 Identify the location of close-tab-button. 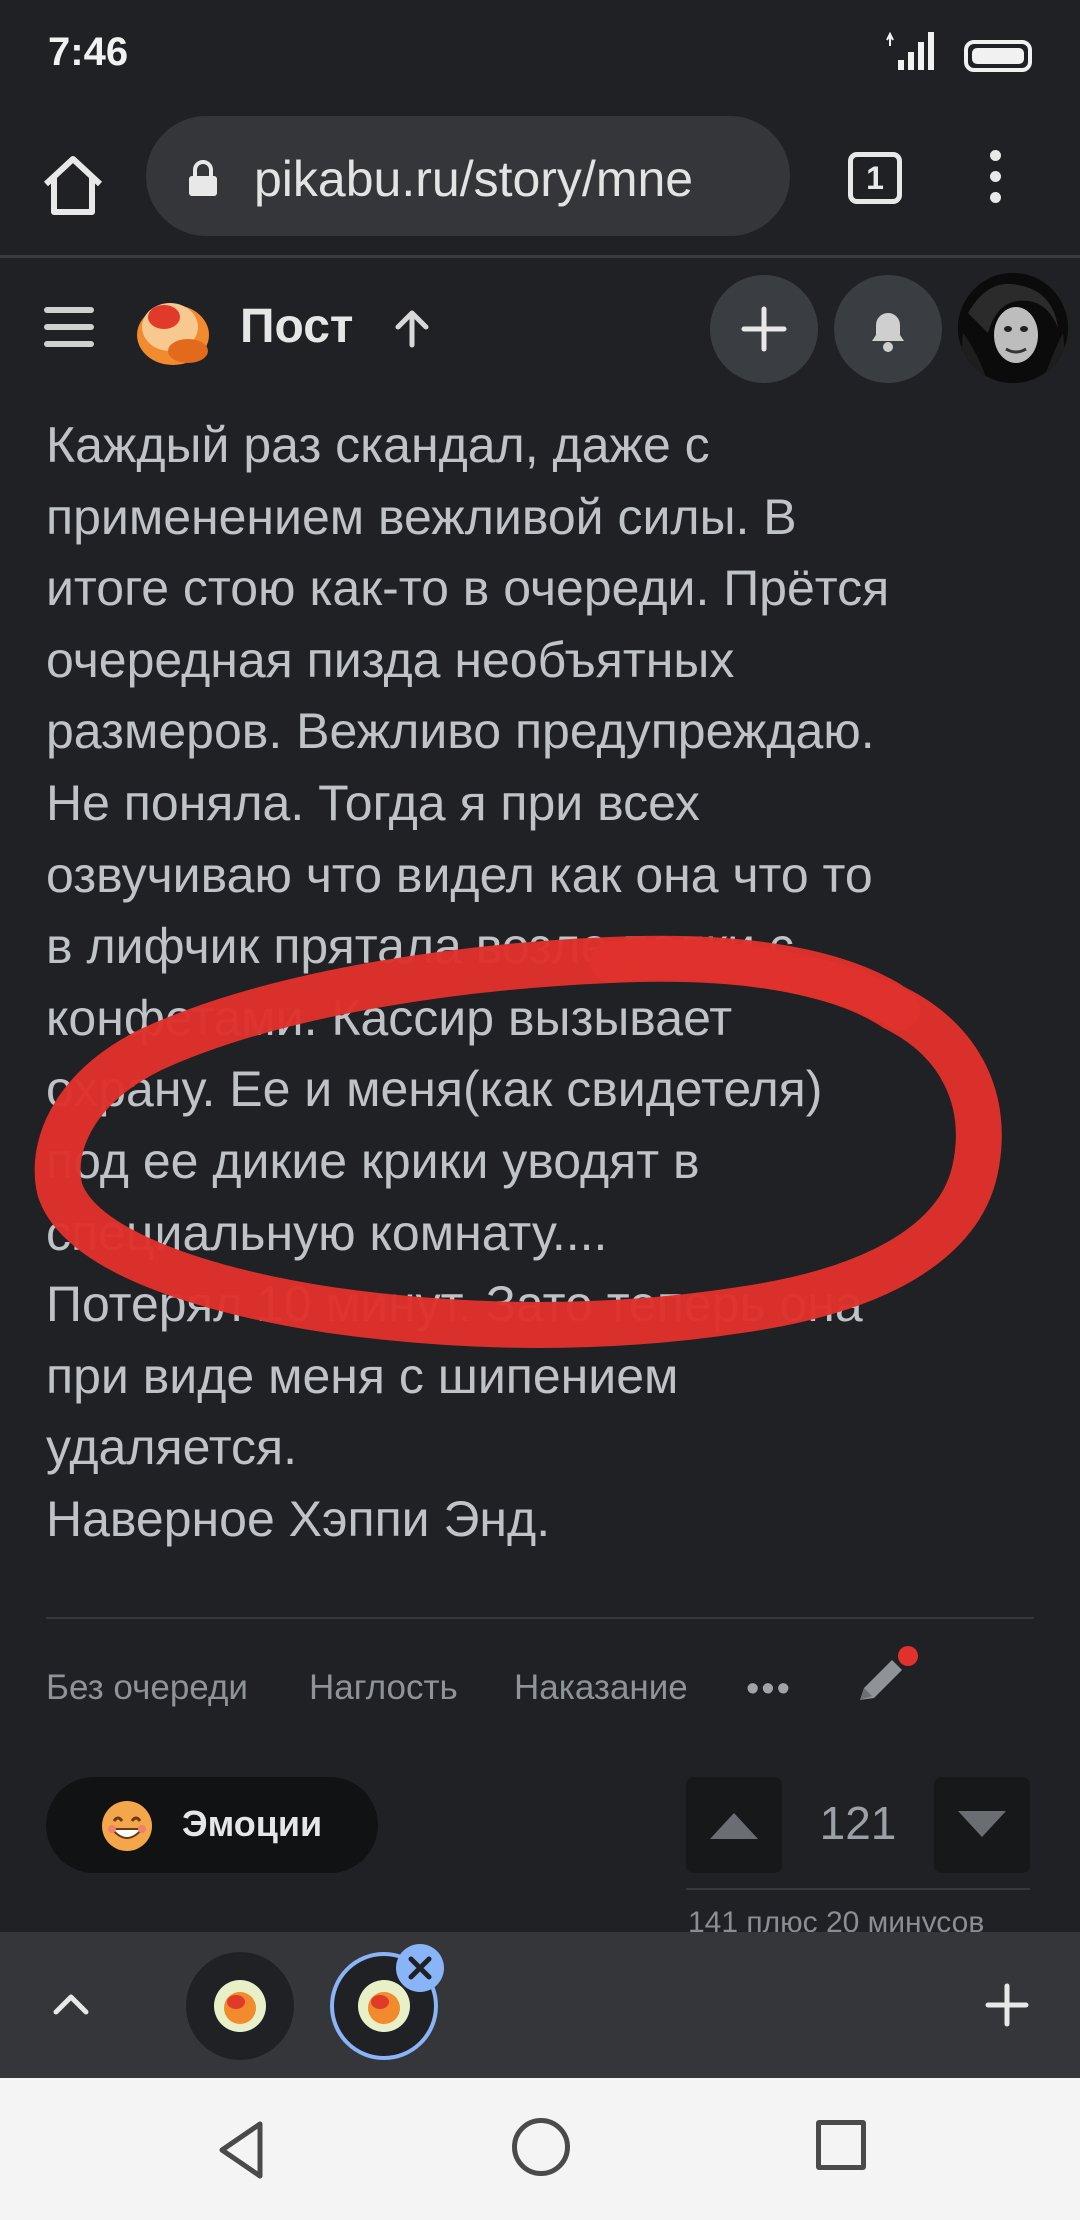
(420, 1968).